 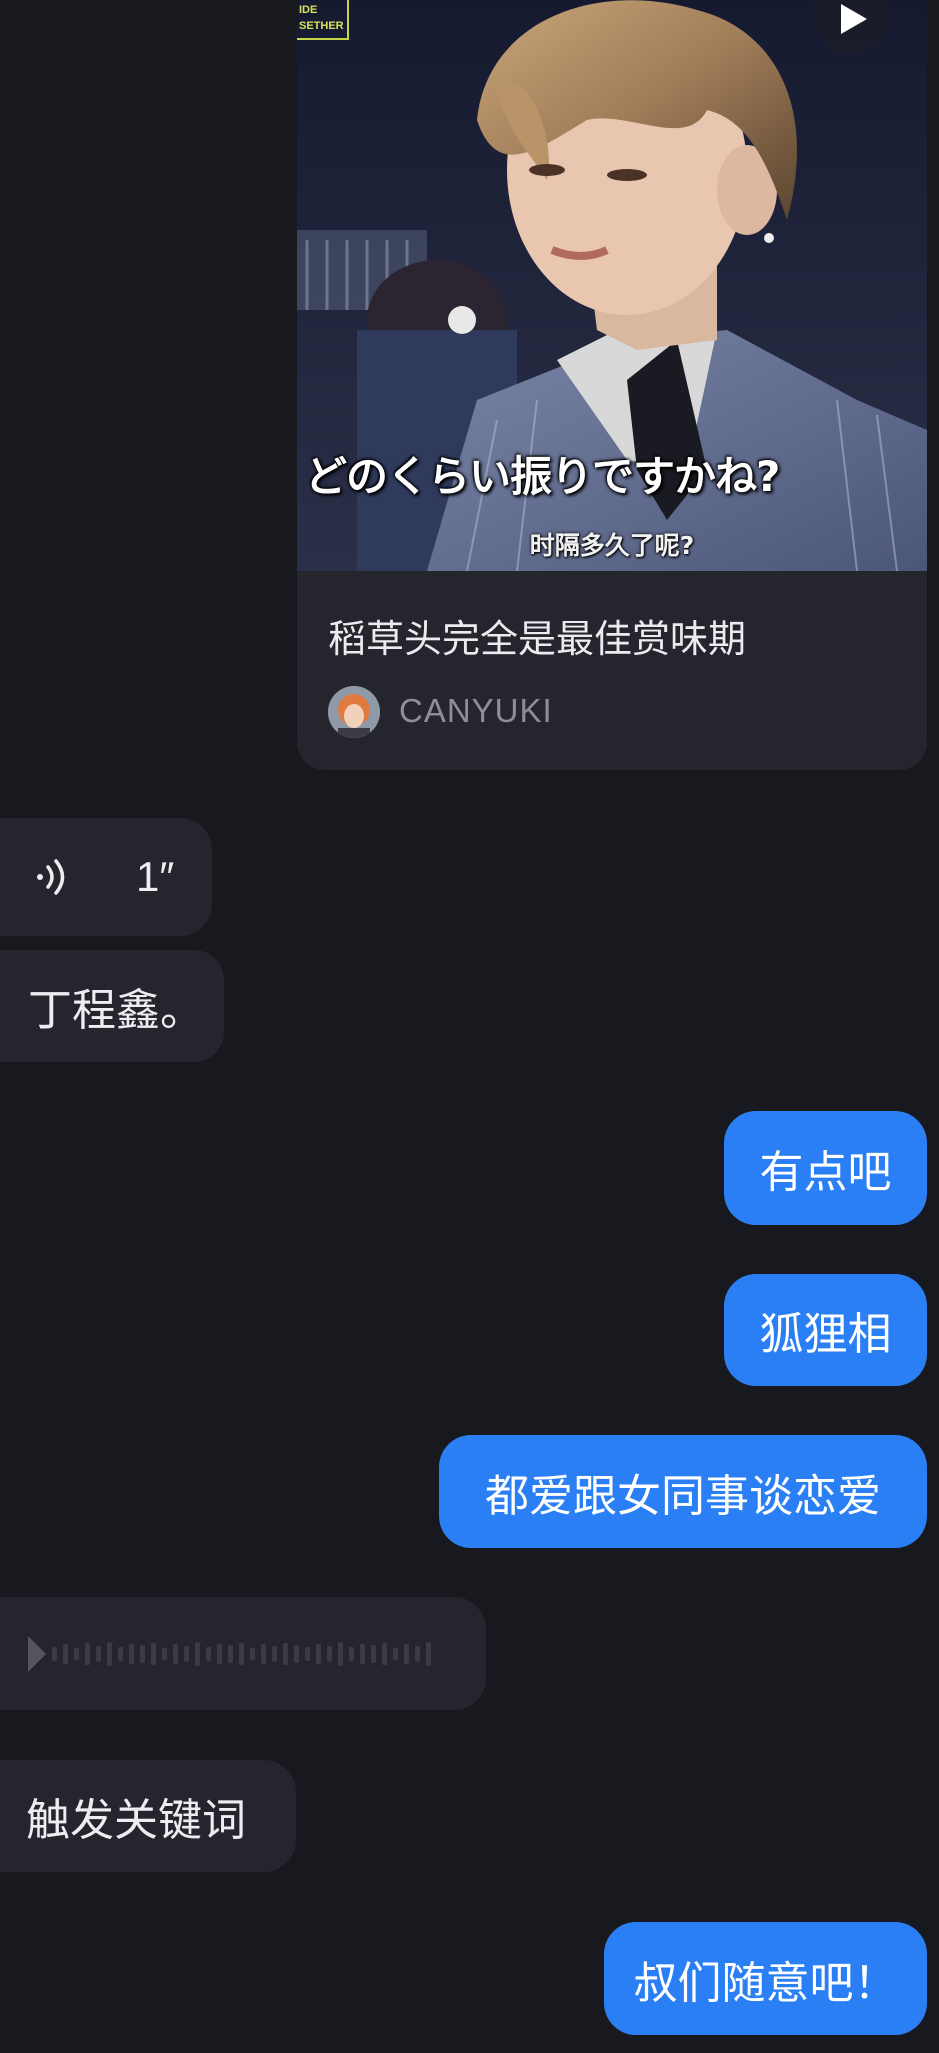 What do you see at coordinates (323, 20) in the screenshot?
I see `video-badge: IDE SETHER` at bounding box center [323, 20].